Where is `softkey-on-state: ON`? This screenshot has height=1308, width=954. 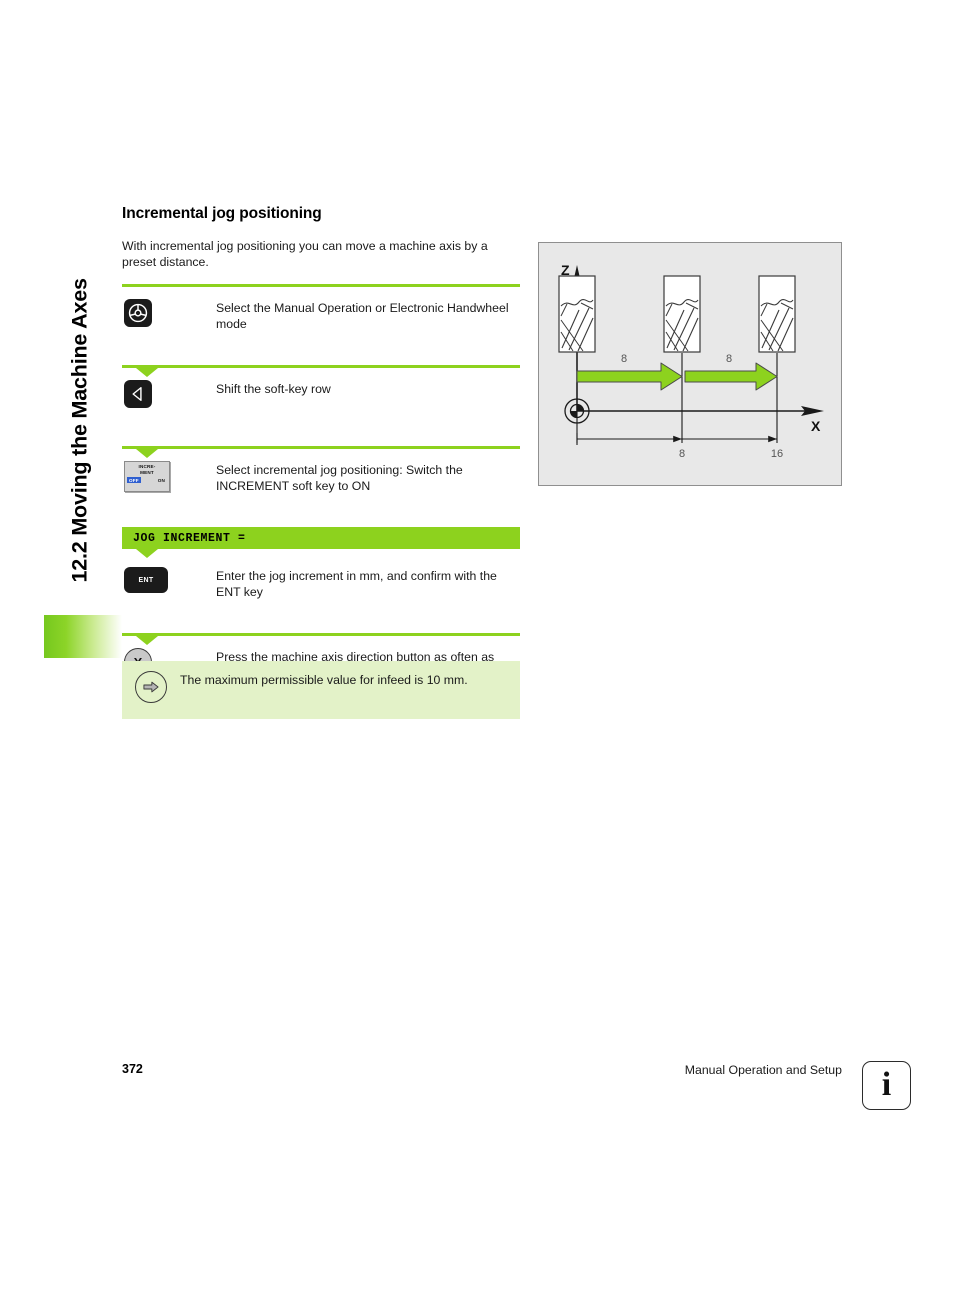 softkey-on-state: ON is located at coordinates (162, 480).